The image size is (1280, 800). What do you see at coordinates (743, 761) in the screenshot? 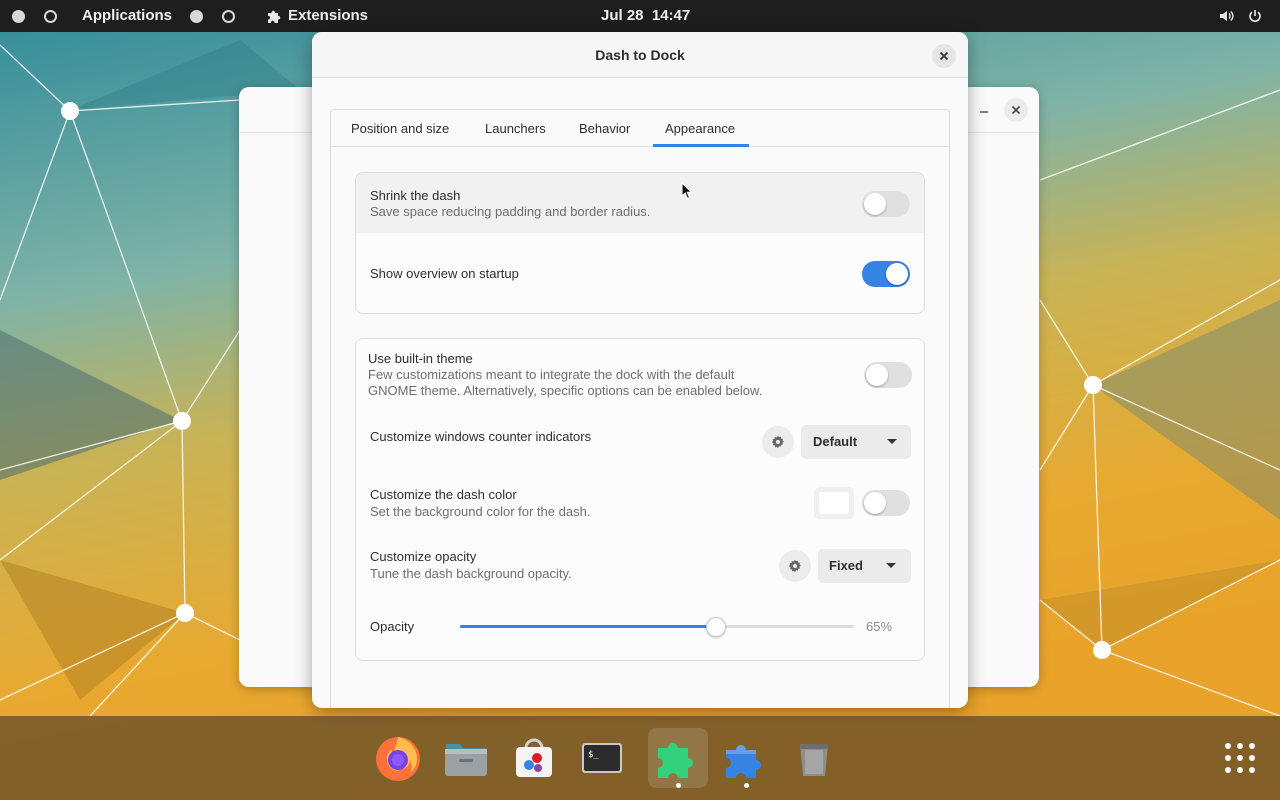
I see `extensions-blue-icon` at bounding box center [743, 761].